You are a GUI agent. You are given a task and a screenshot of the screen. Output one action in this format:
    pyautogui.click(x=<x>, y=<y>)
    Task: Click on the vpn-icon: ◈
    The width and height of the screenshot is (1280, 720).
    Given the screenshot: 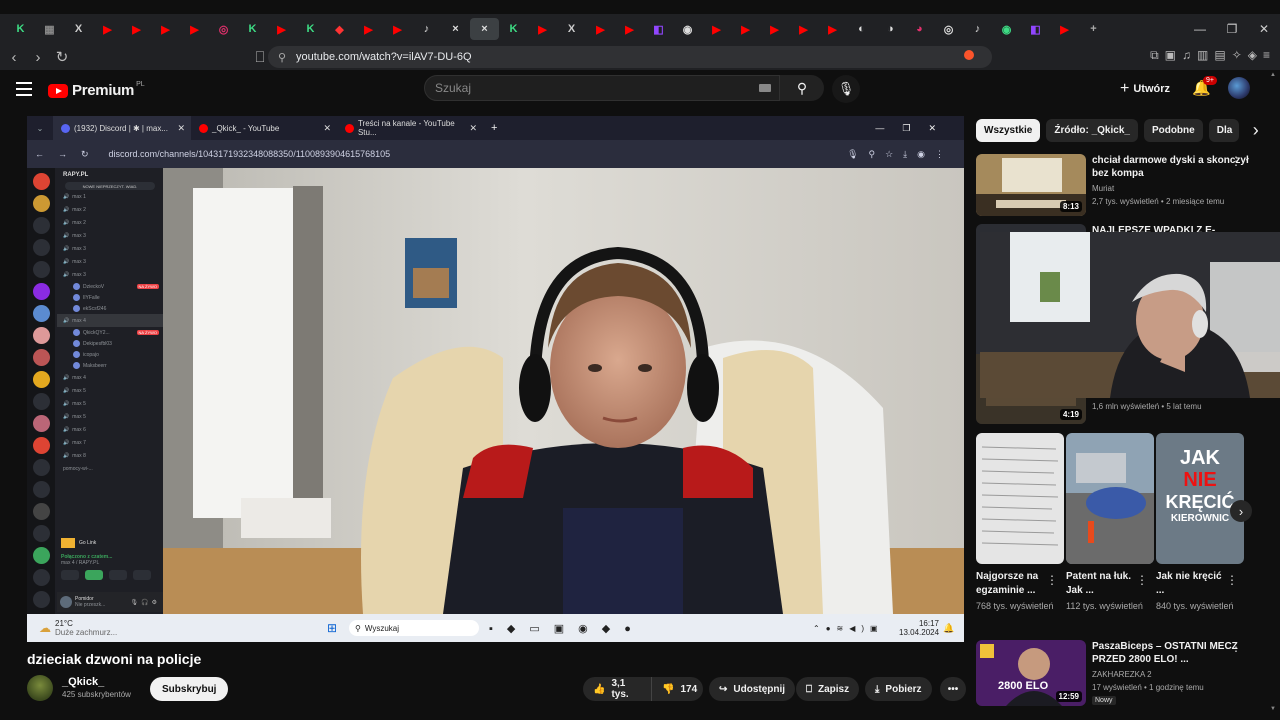 What is the action you would take?
    pyautogui.click(x=1252, y=55)
    